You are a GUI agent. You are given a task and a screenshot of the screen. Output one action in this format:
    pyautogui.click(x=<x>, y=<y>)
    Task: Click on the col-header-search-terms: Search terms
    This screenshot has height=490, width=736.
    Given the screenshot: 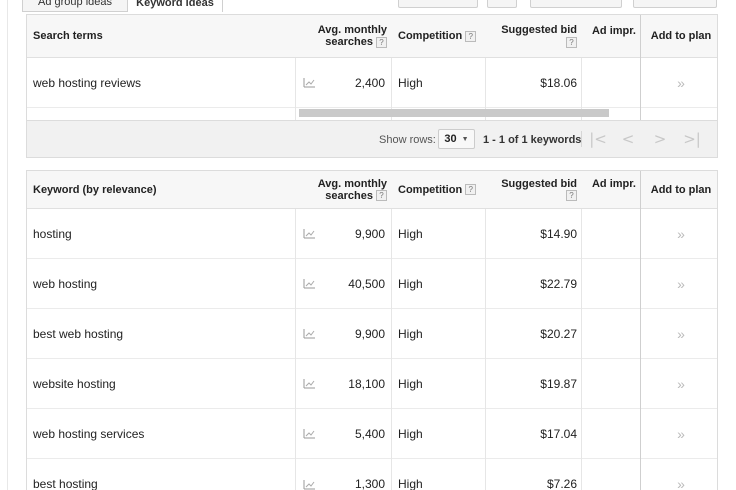 What is the action you would take?
    pyautogui.click(x=68, y=36)
    